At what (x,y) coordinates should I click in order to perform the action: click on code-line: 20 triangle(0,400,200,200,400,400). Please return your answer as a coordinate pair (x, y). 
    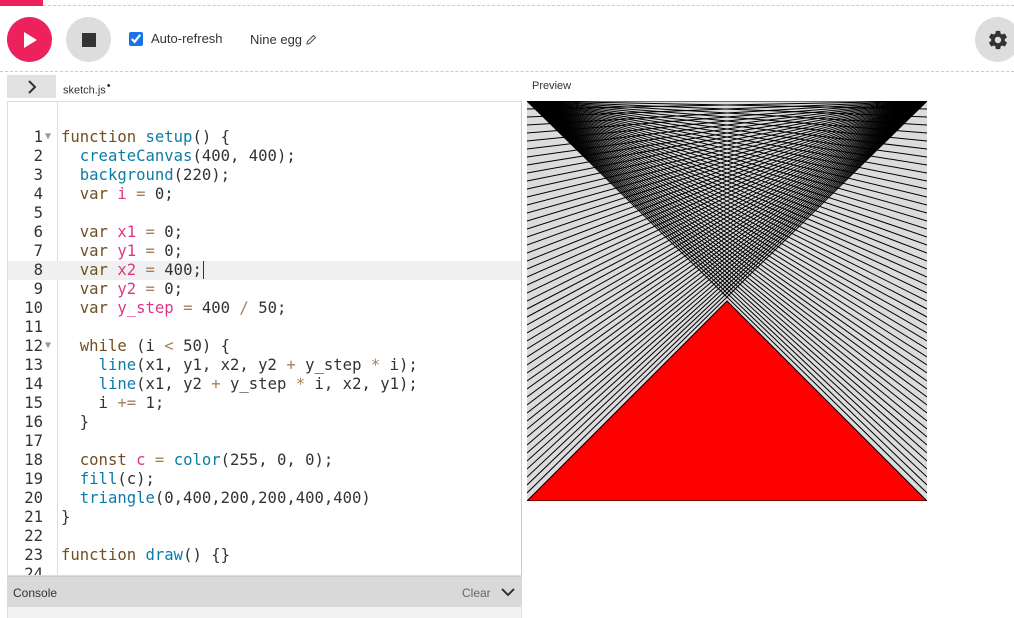
    Looking at the image, I should click on (264, 498).